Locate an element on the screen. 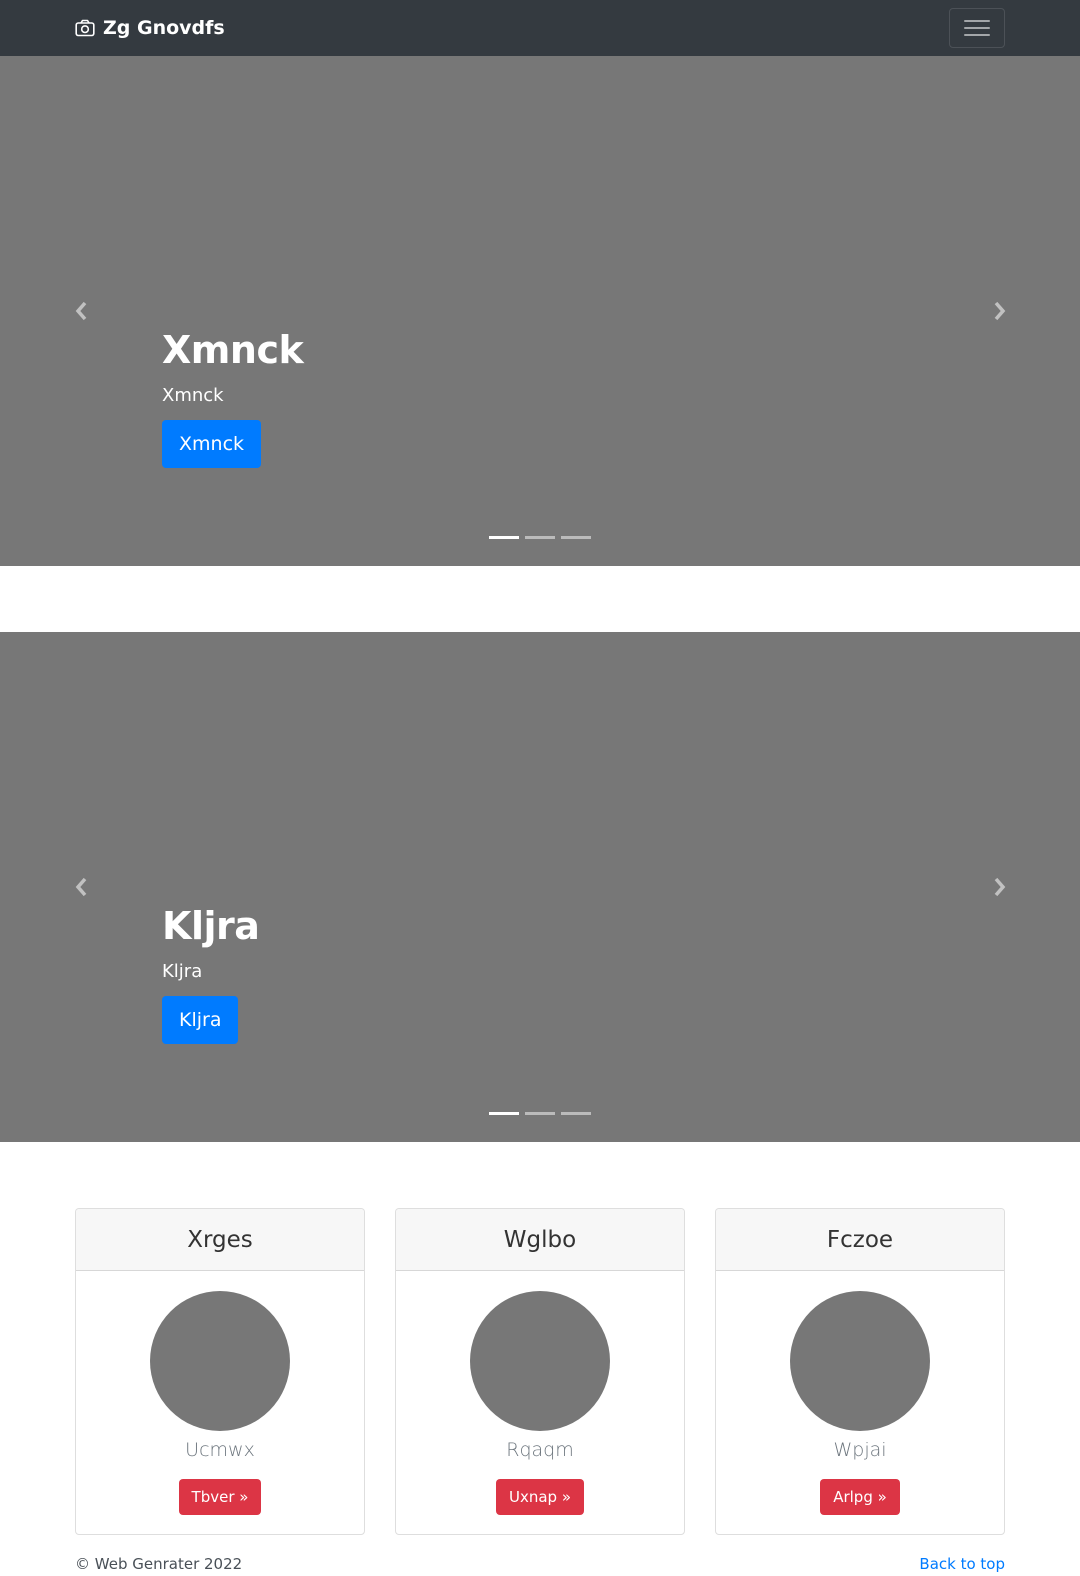 This screenshot has width=1080, height=1576. carousel-subtitle: Kljra is located at coordinates (182, 971).